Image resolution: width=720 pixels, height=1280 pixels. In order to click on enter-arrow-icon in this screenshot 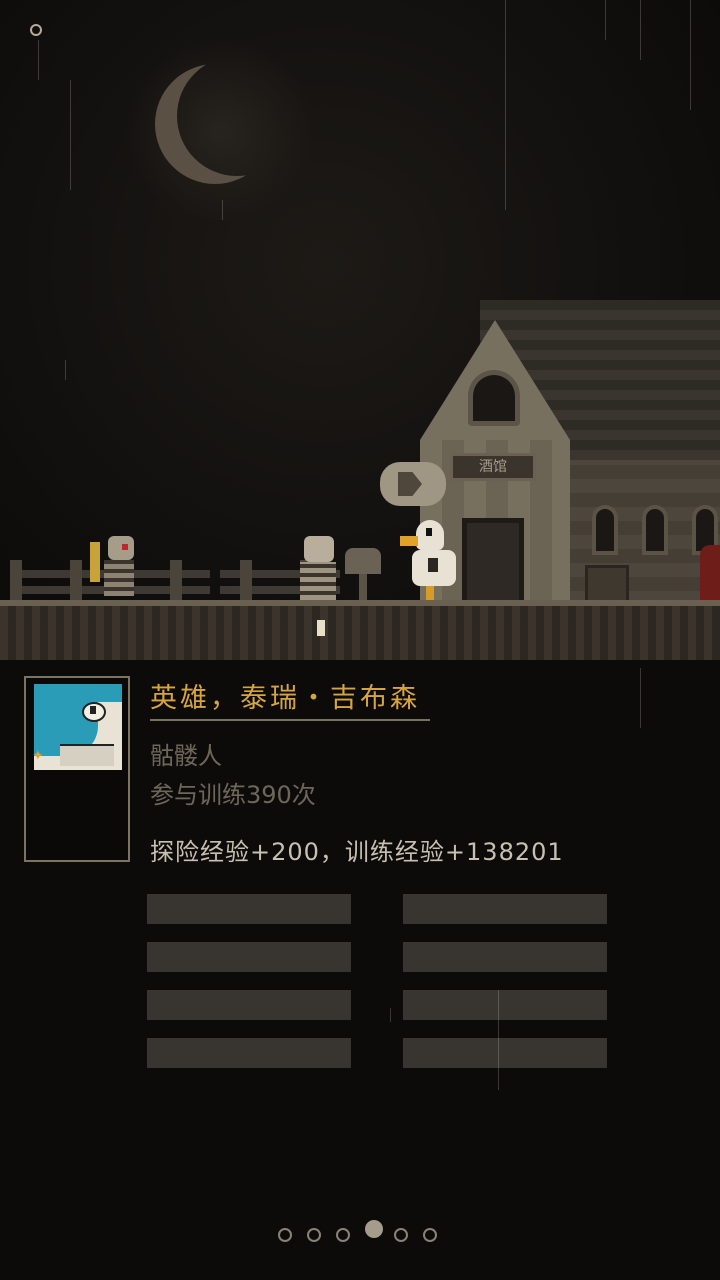, I will do `click(410, 484)`.